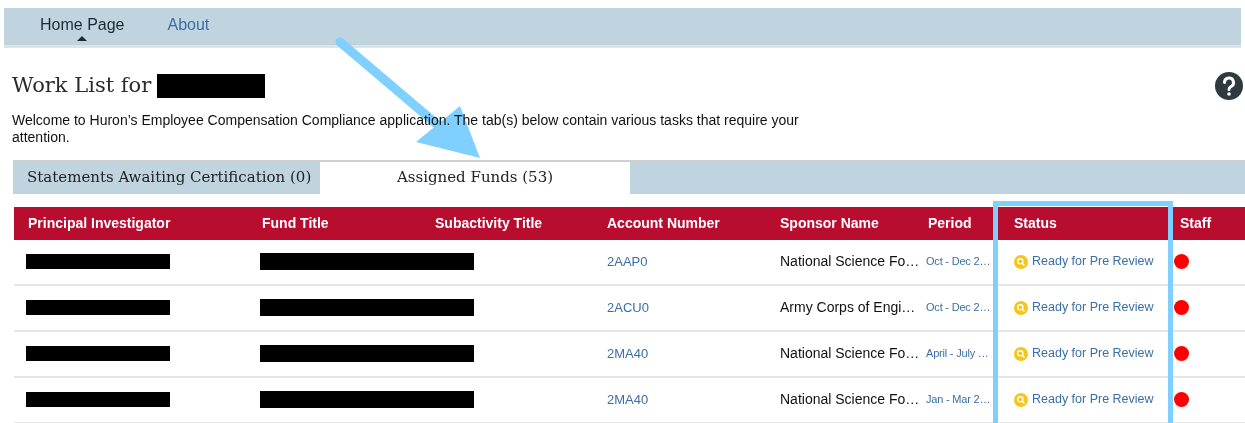 The height and width of the screenshot is (423, 1245). I want to click on column-header: Principal Investigator, so click(99, 223).